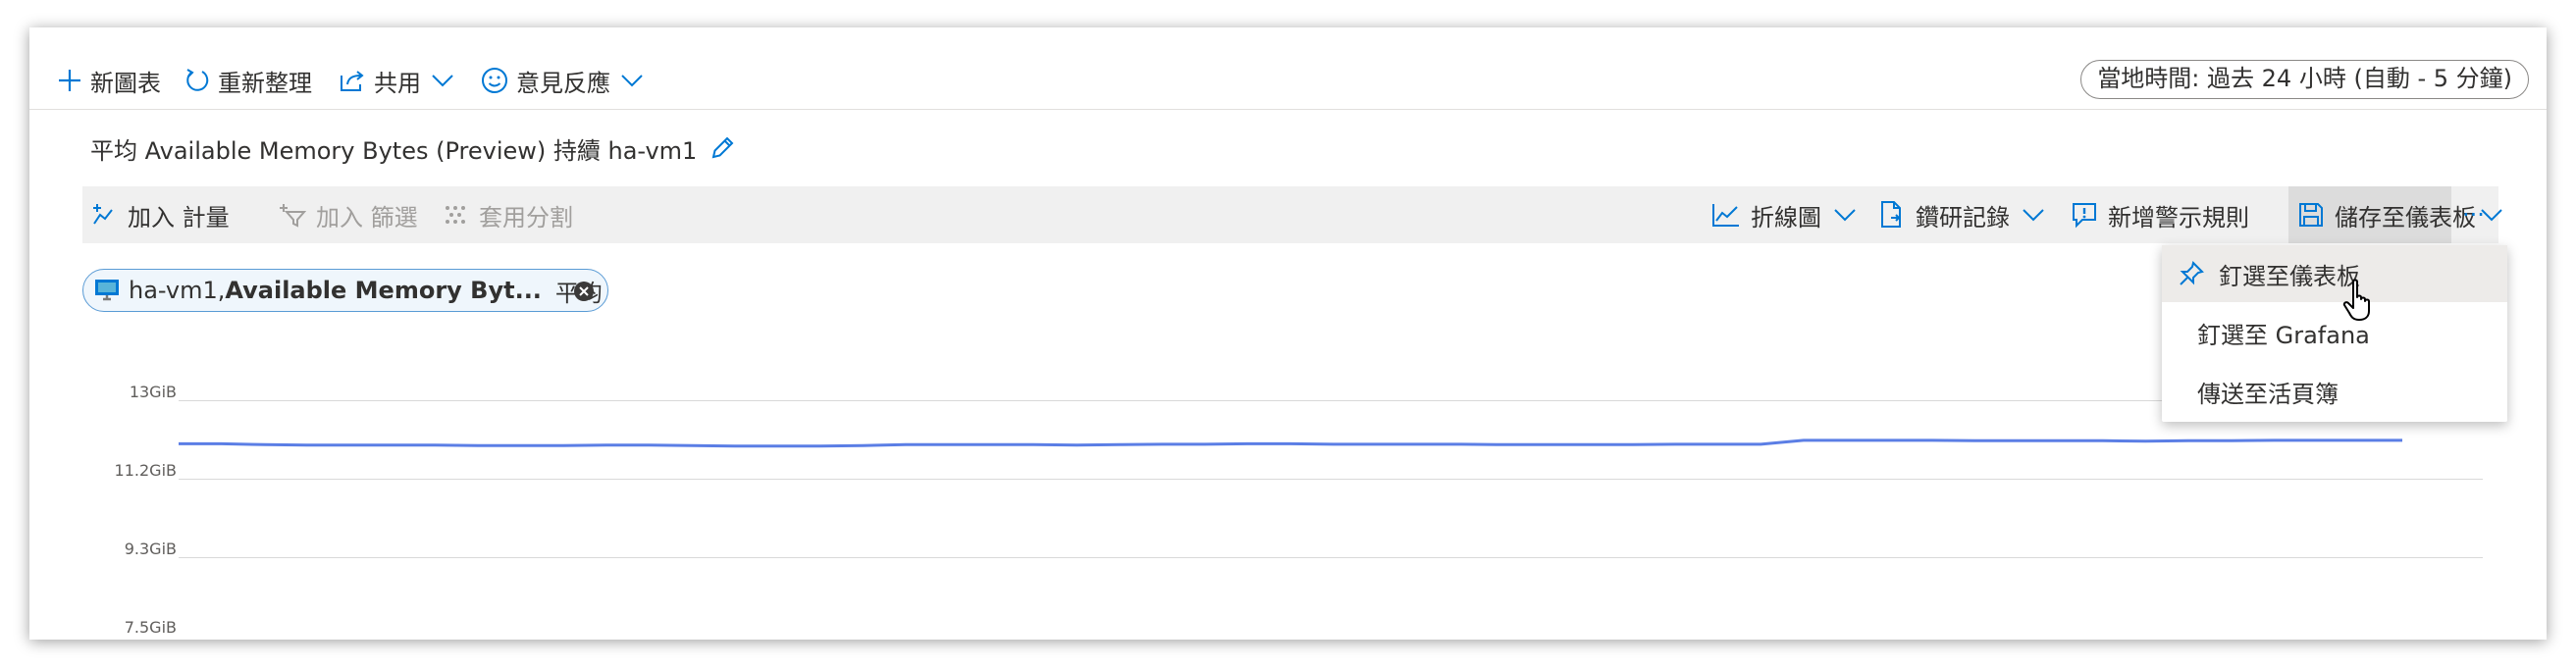 Image resolution: width=2576 pixels, height=669 pixels. I want to click on series-line, so click(1290, 443).